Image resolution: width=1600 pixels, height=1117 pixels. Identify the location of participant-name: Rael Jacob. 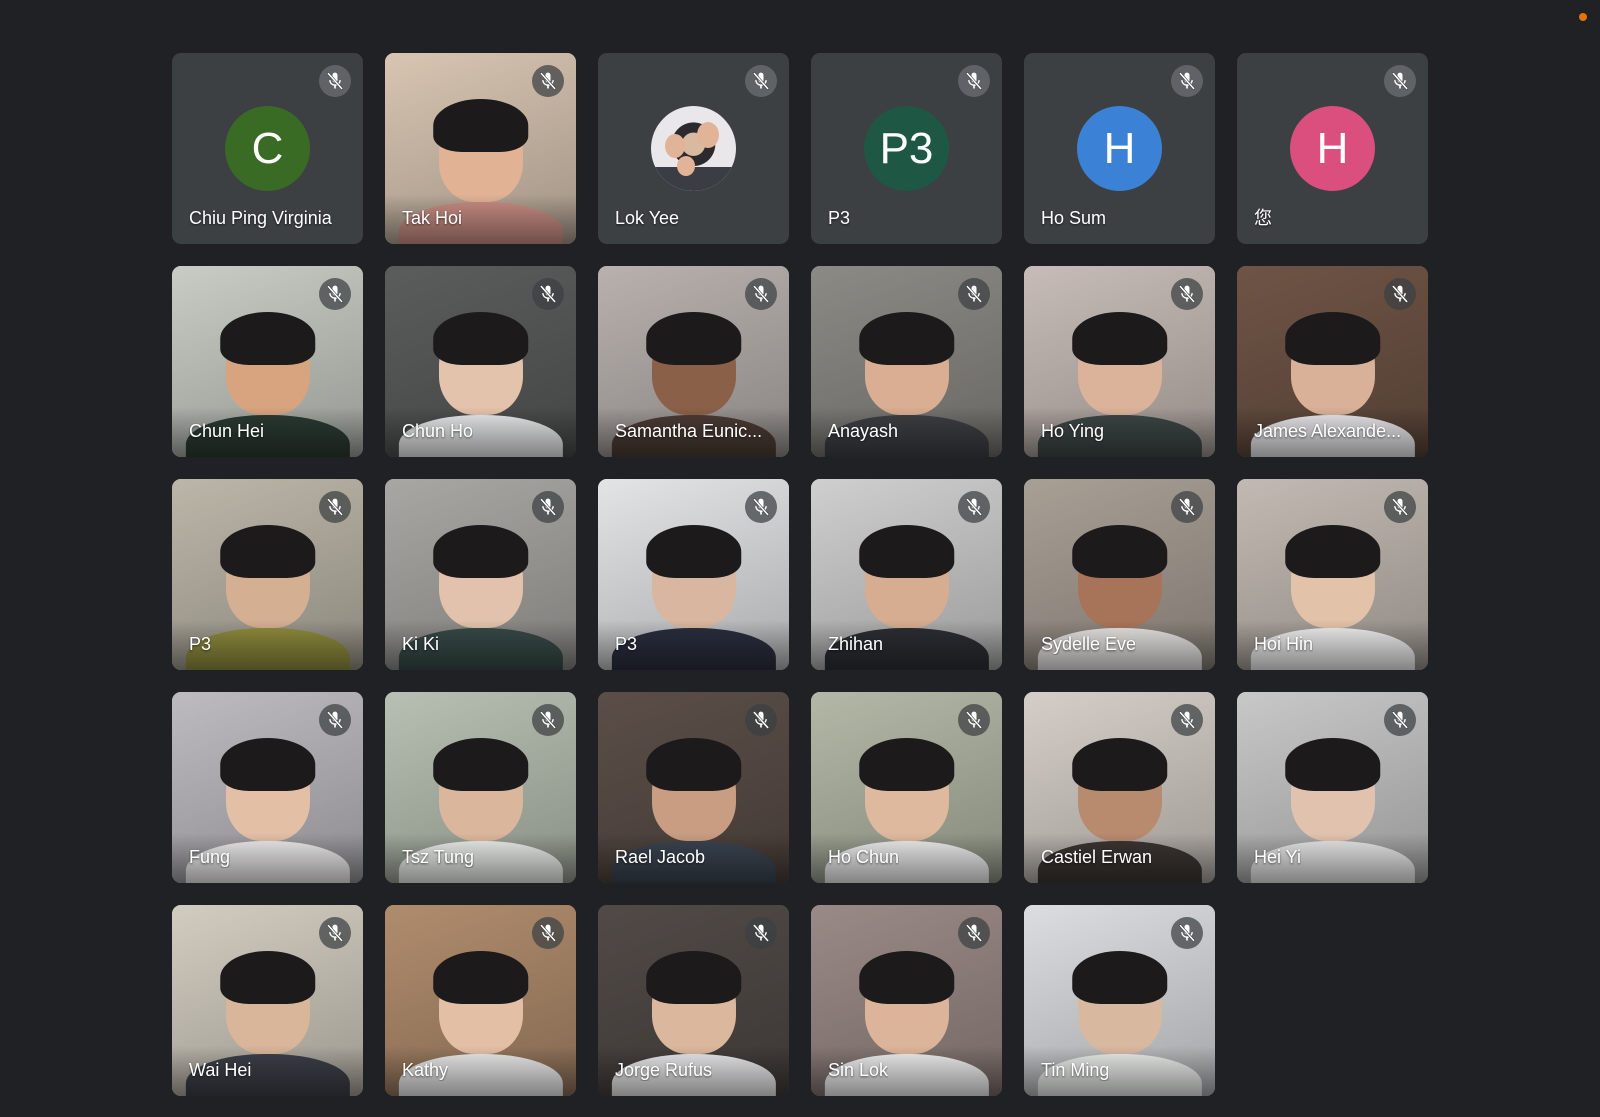
(660, 857).